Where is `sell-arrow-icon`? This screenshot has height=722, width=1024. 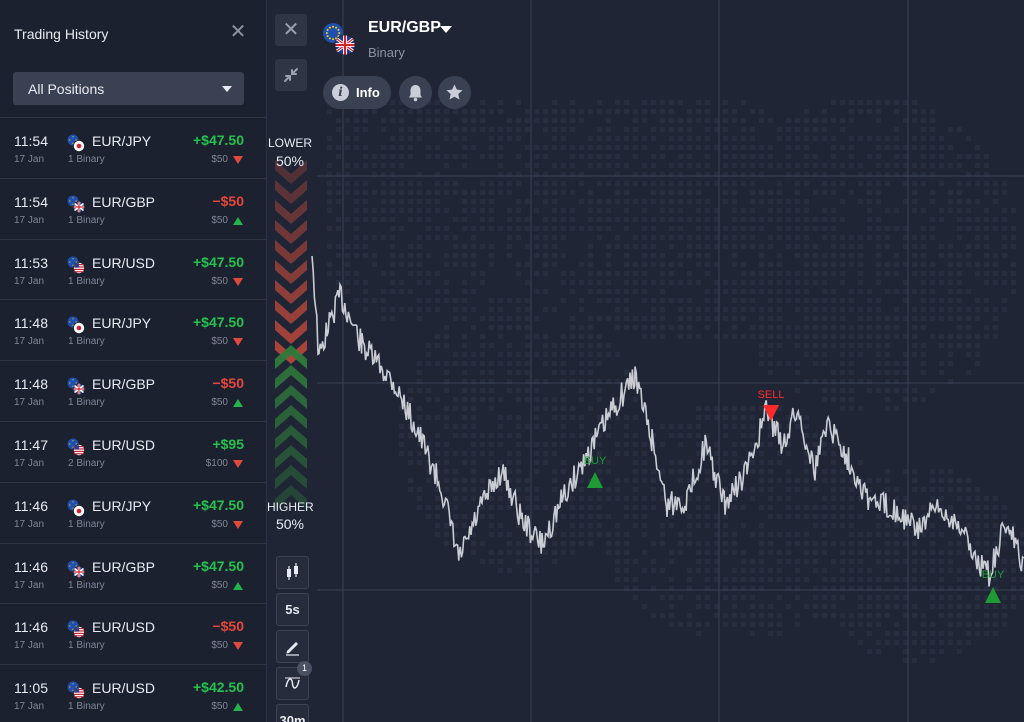 sell-arrow-icon is located at coordinates (771, 413).